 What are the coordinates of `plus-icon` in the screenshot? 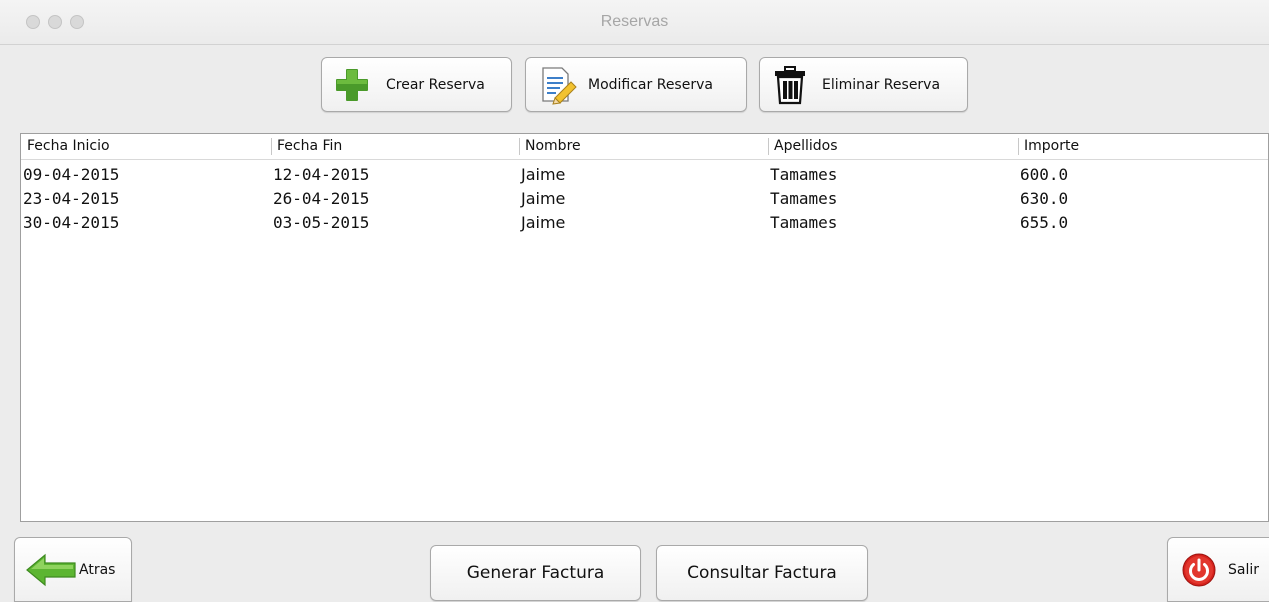 It's located at (352, 85).